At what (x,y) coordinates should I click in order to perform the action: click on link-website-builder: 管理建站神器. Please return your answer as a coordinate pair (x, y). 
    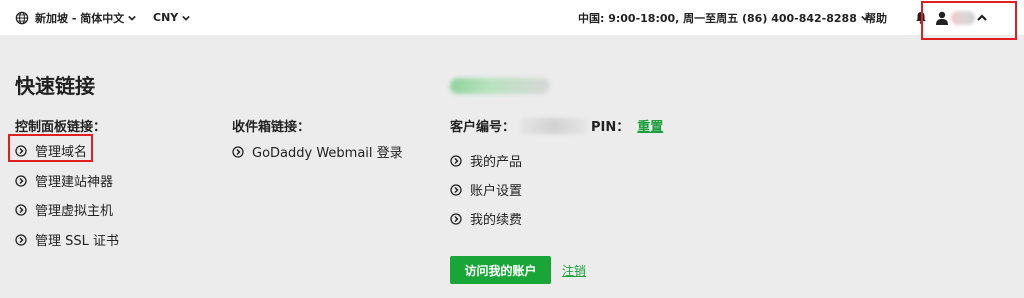
    Looking at the image, I should click on (64, 180).